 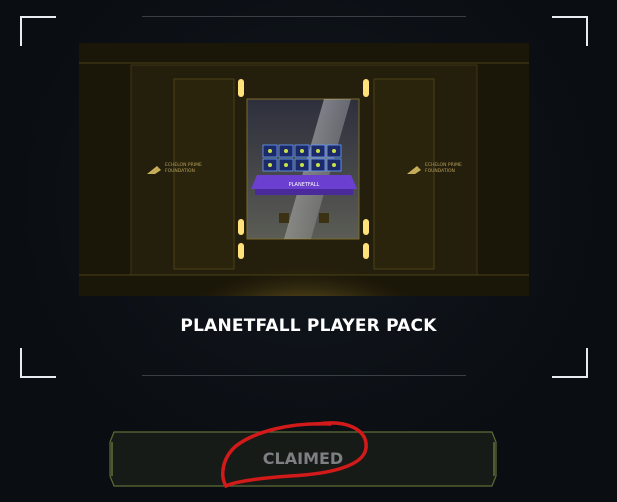 What do you see at coordinates (183, 168) in the screenshot?
I see `foundation-text-left: ECHELON PRIME FOUNDATION` at bounding box center [183, 168].